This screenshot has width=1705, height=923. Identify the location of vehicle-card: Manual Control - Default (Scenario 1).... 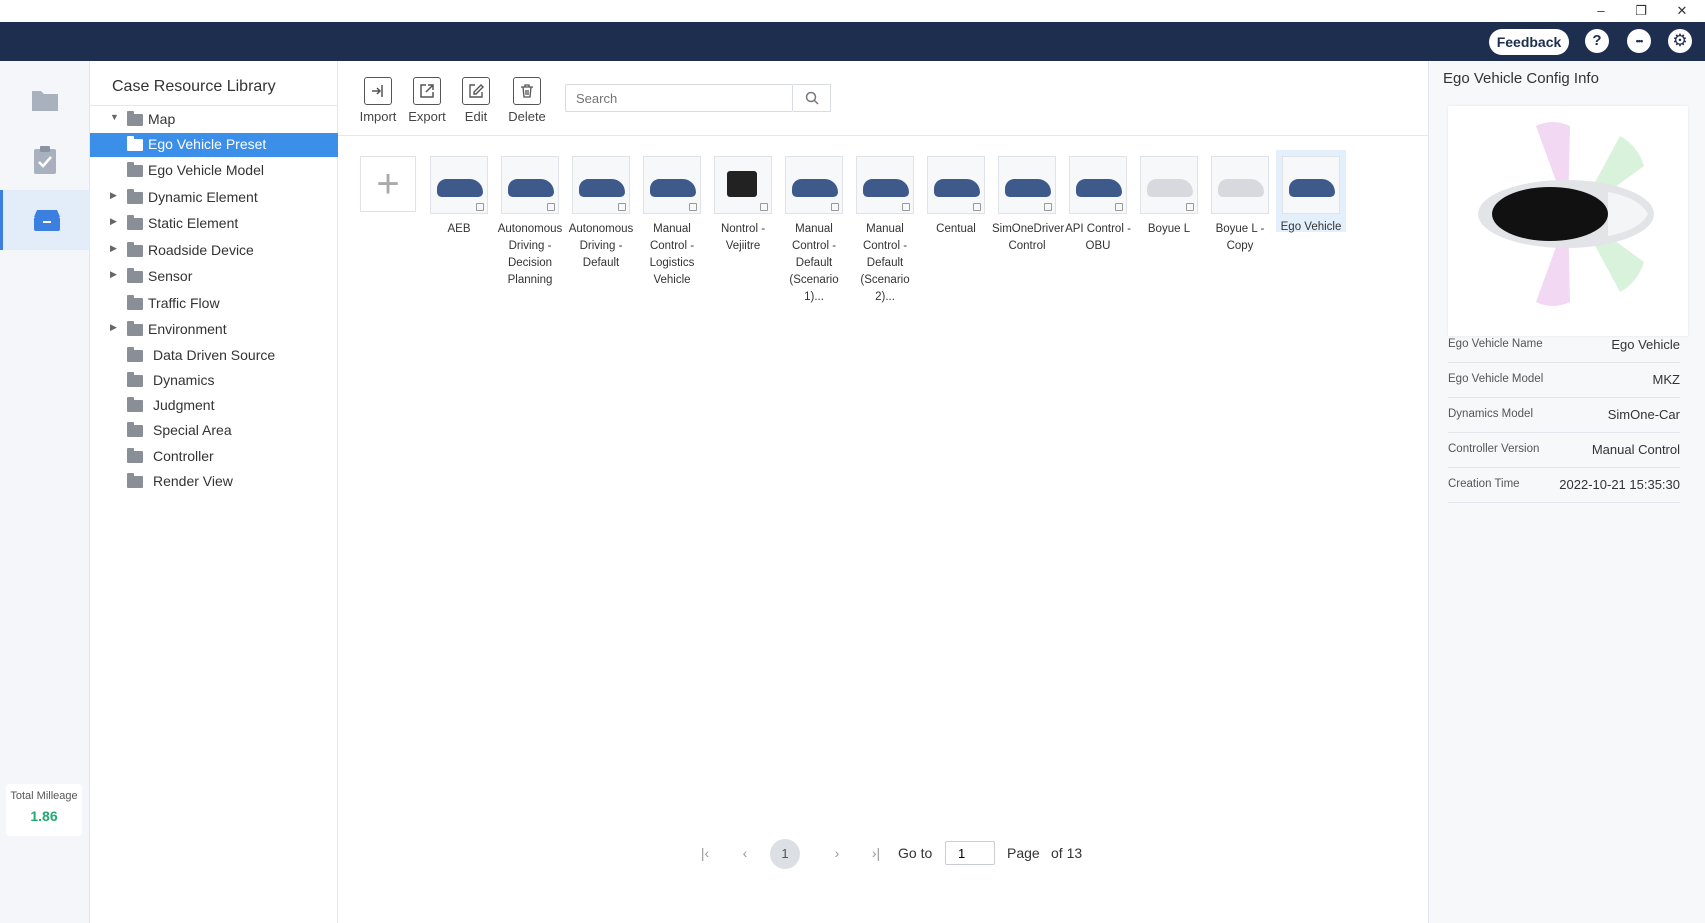
(814, 231).